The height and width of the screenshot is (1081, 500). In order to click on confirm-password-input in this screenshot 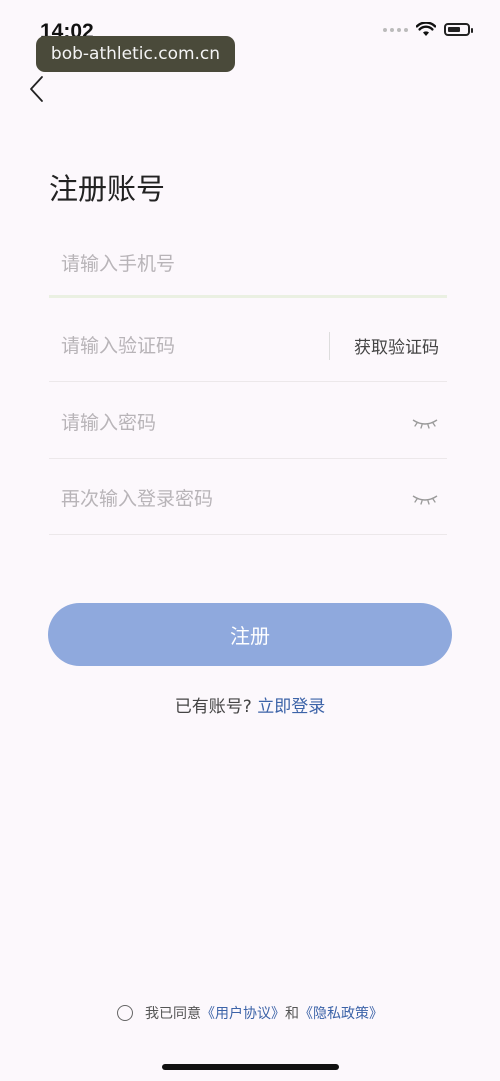, I will do `click(230, 498)`.